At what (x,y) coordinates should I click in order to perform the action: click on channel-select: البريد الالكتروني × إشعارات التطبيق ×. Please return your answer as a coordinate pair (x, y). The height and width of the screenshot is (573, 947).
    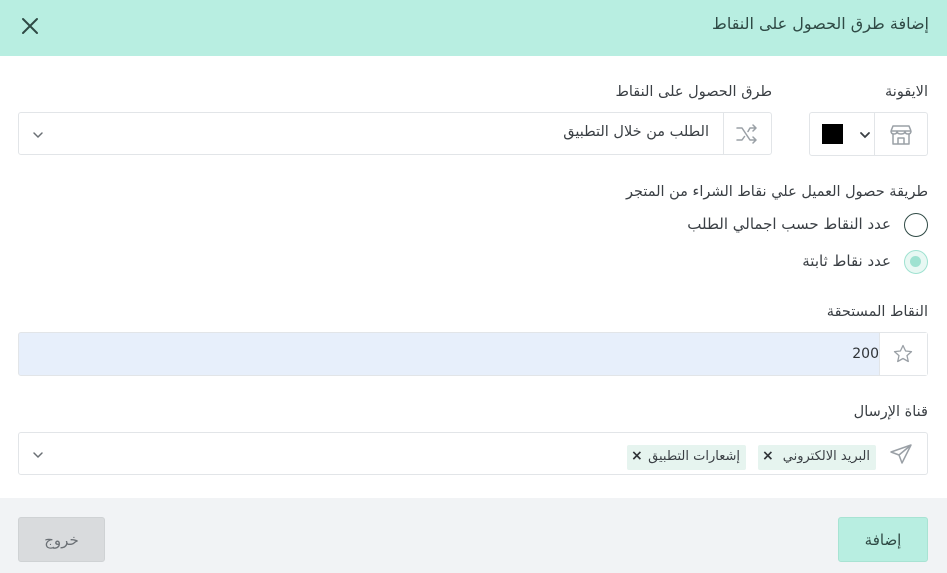
    Looking at the image, I should click on (473, 453).